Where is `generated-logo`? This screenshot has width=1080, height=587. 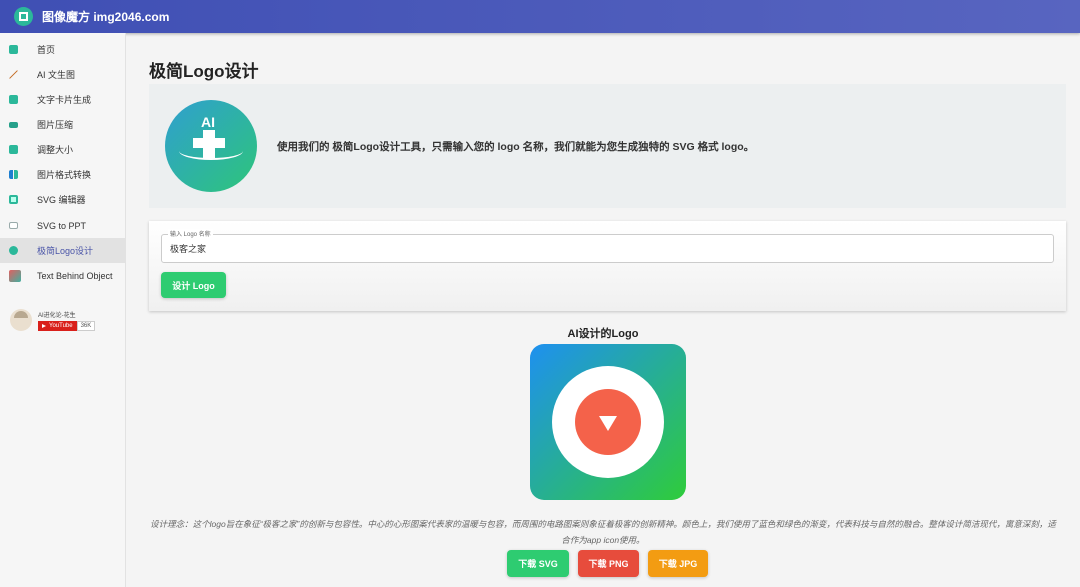 generated-logo is located at coordinates (608, 422).